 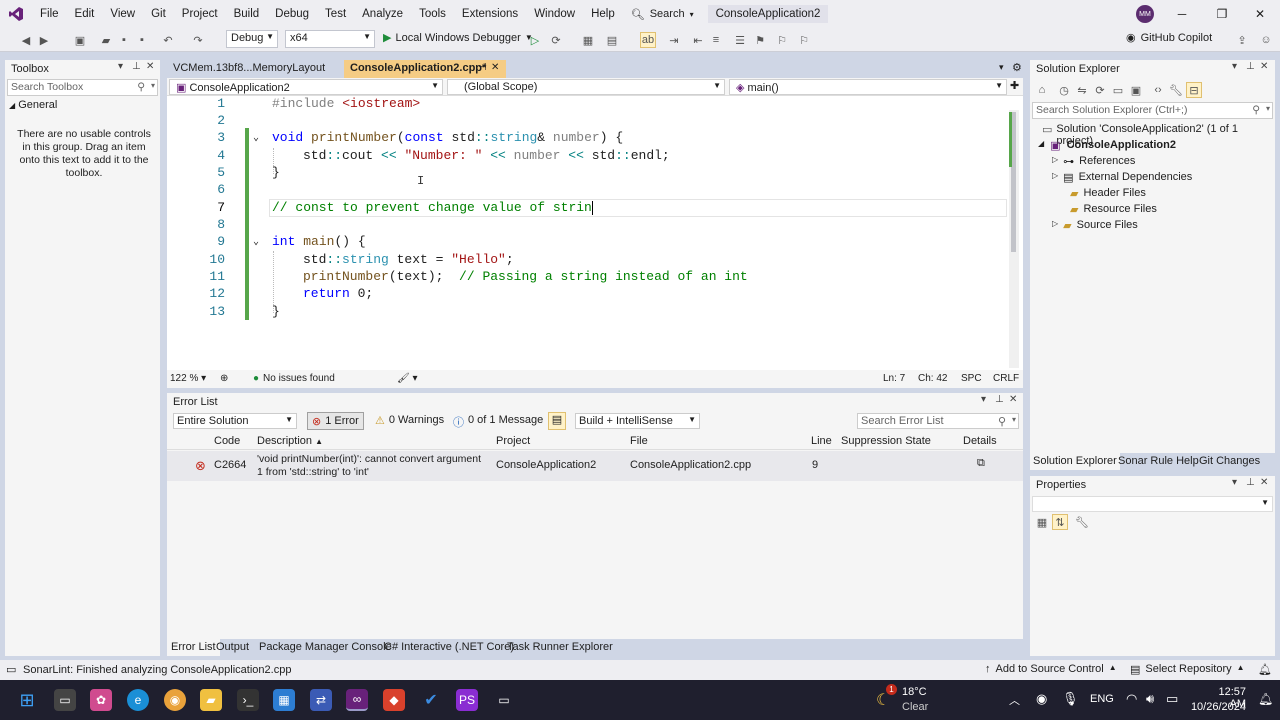 I want to click on tab-vcmem: VCMem.13bf8...MemoryLayout, so click(x=255, y=69).